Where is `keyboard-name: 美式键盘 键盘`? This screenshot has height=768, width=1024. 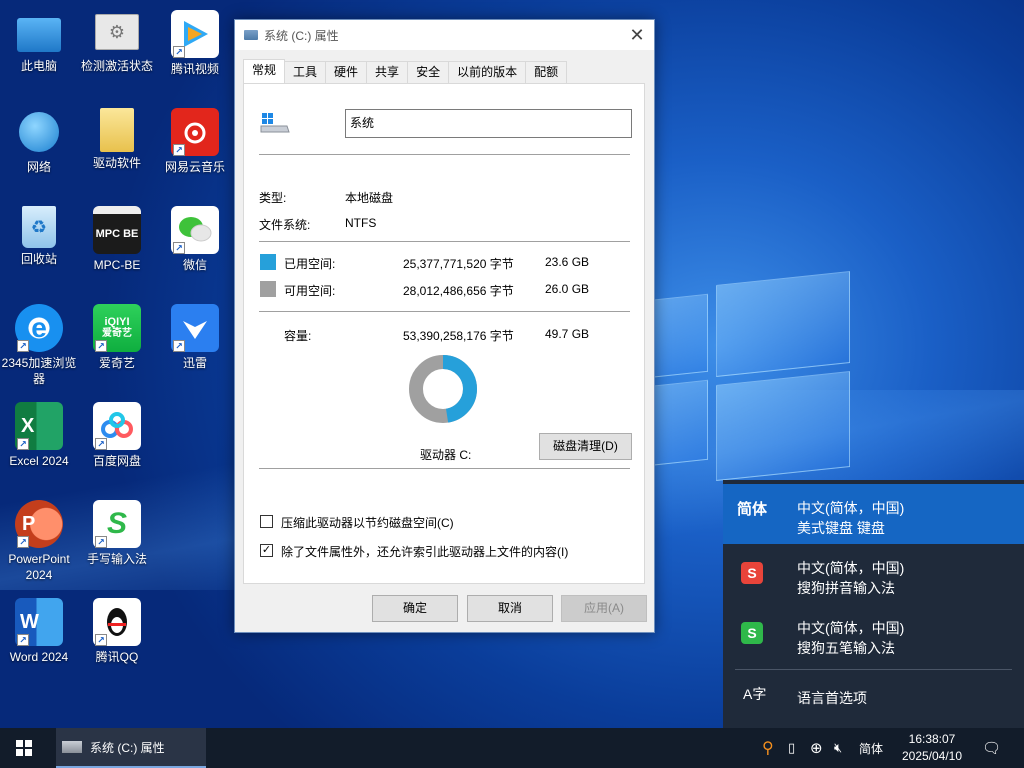
keyboard-name: 美式键盘 键盘 is located at coordinates (841, 528).